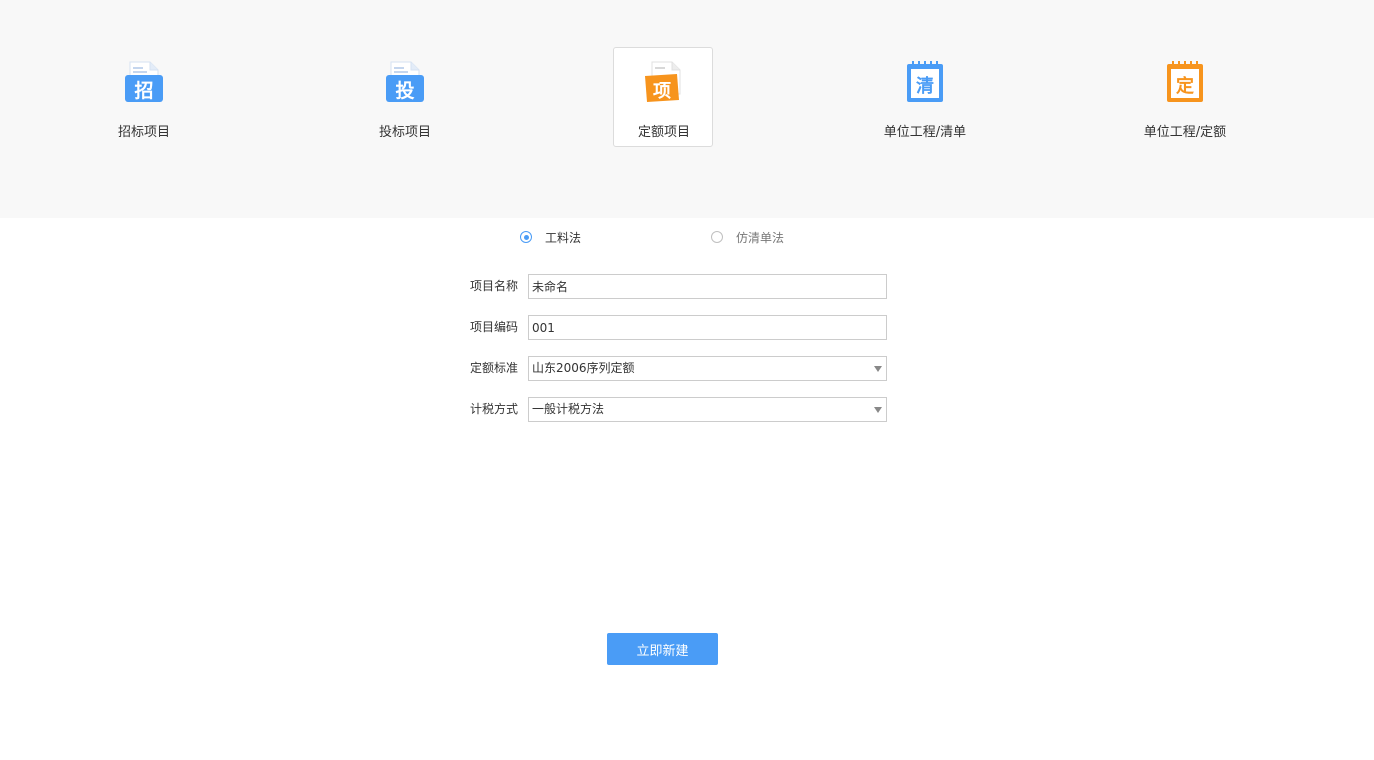  Describe the element at coordinates (493, 327) in the screenshot. I see `project-code-label: 项目编码` at that location.